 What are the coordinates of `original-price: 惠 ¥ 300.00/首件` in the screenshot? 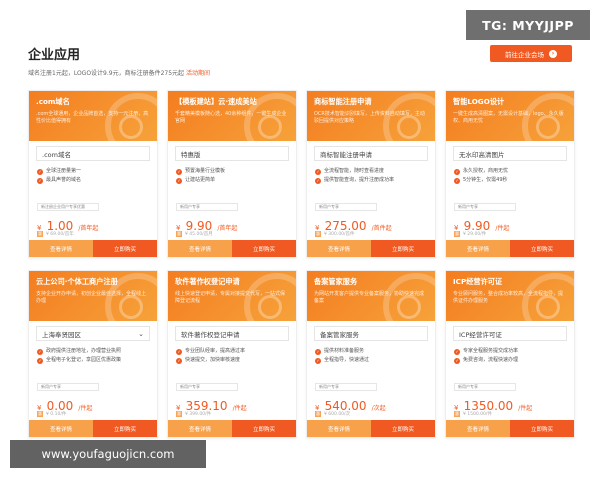 It's located at (335, 234).